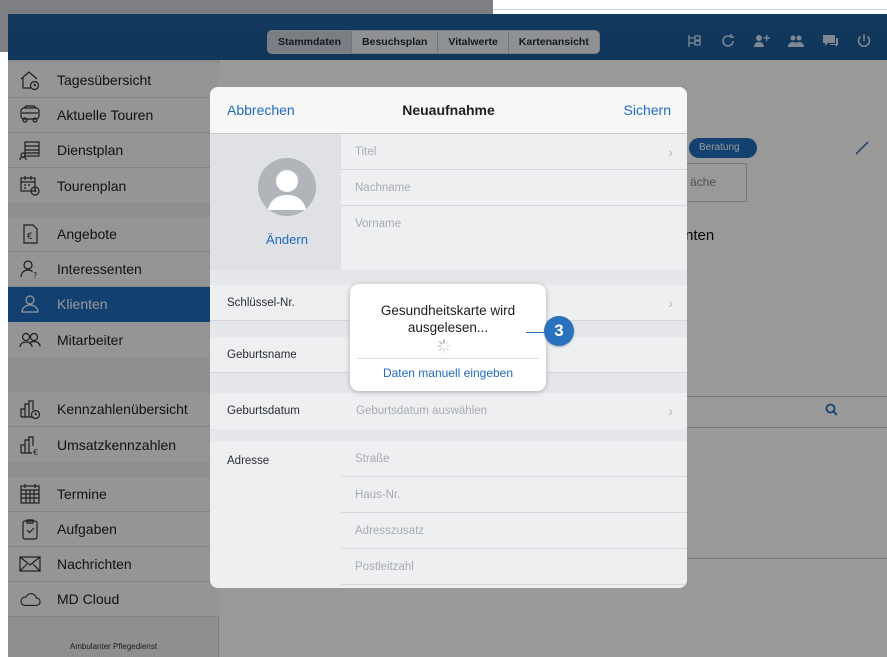 The image size is (887, 657). I want to click on modal-title: Neuaufnahme, so click(448, 110).